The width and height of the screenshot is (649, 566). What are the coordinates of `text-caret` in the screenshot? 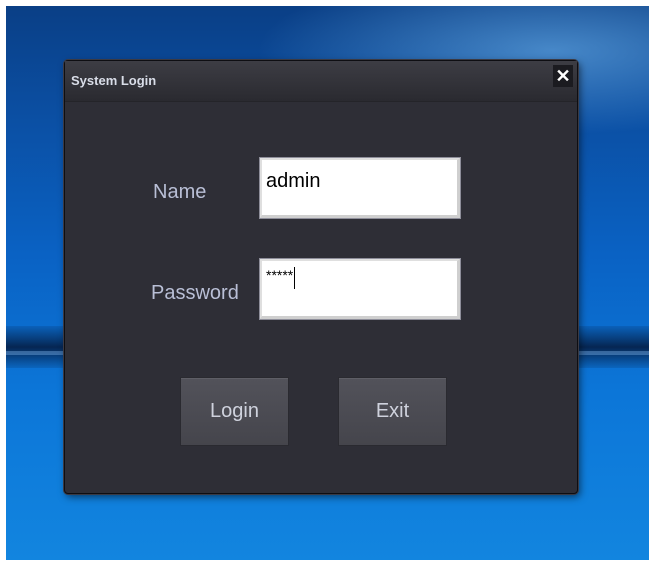 It's located at (295, 278).